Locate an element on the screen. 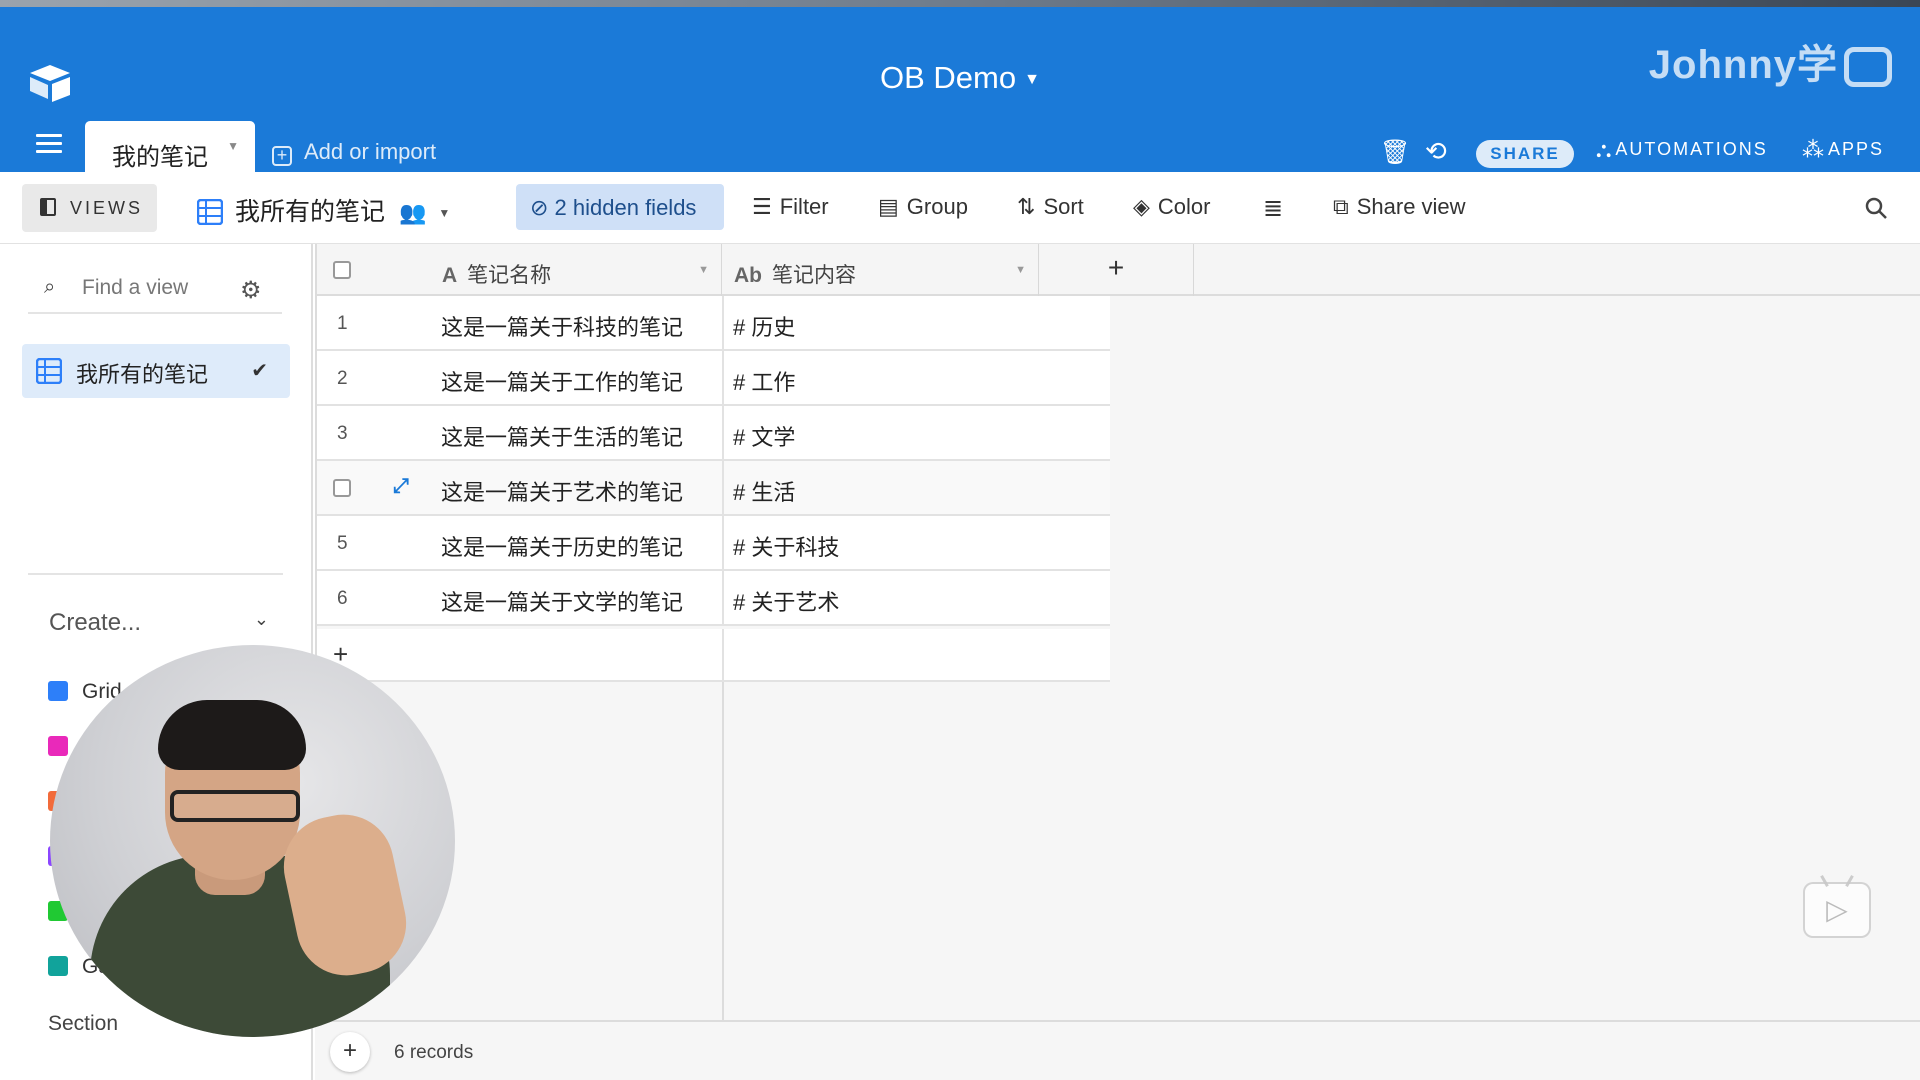 The width and height of the screenshot is (1920, 1080). cell-name: 这是一篇关于艺术的笔记 is located at coordinates (562, 491).